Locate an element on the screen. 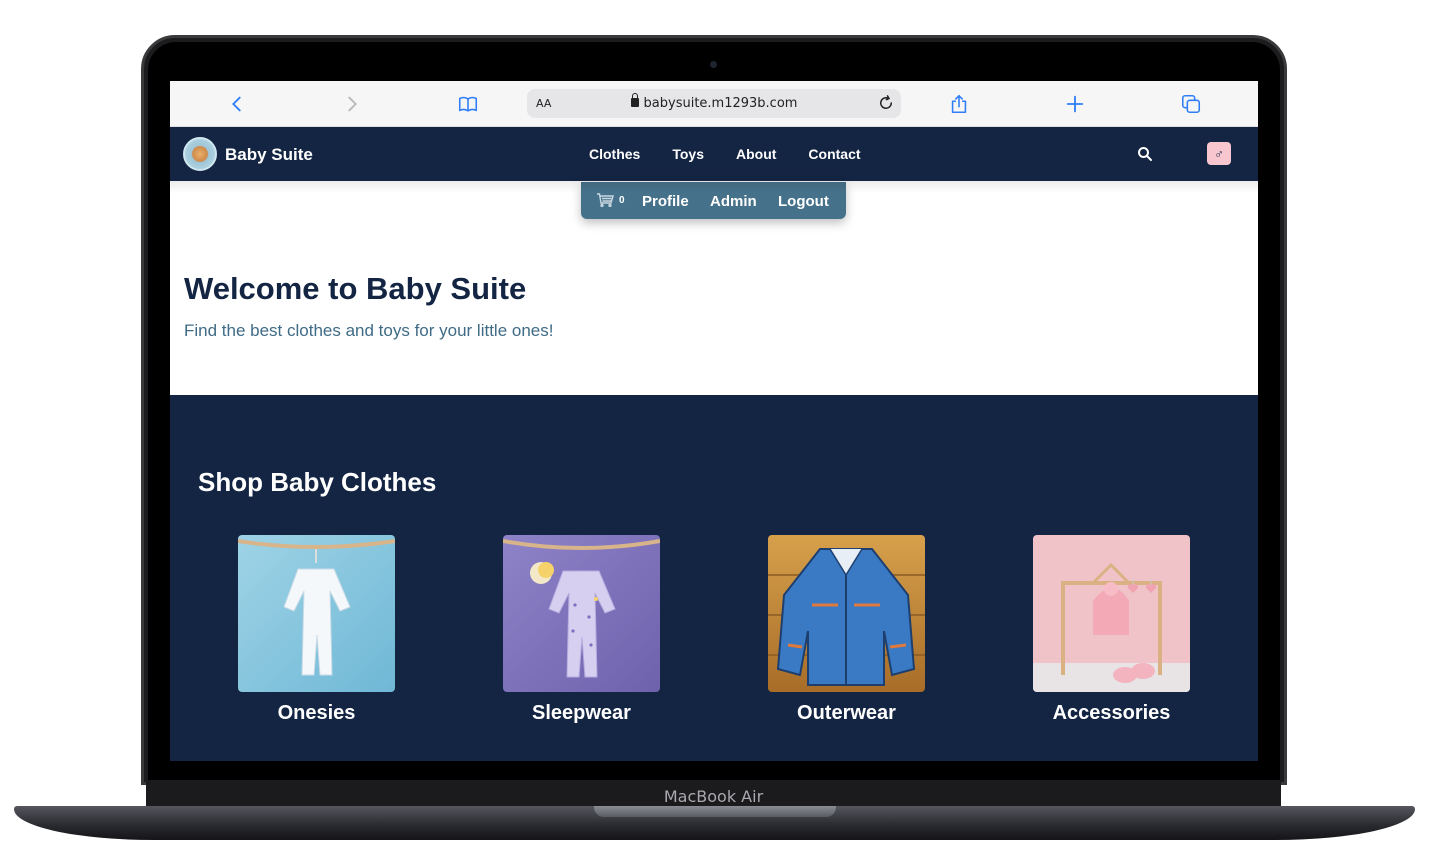 The width and height of the screenshot is (1433, 864). category-label-accessories: Accessories is located at coordinates (1111, 713).